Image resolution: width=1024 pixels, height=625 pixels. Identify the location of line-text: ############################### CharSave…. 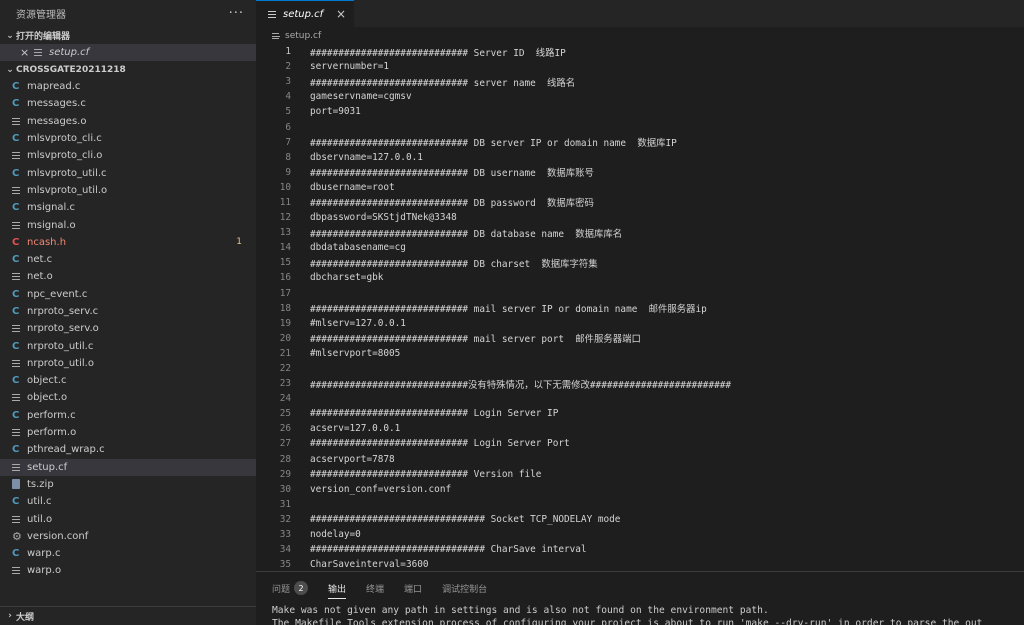
(439, 549).